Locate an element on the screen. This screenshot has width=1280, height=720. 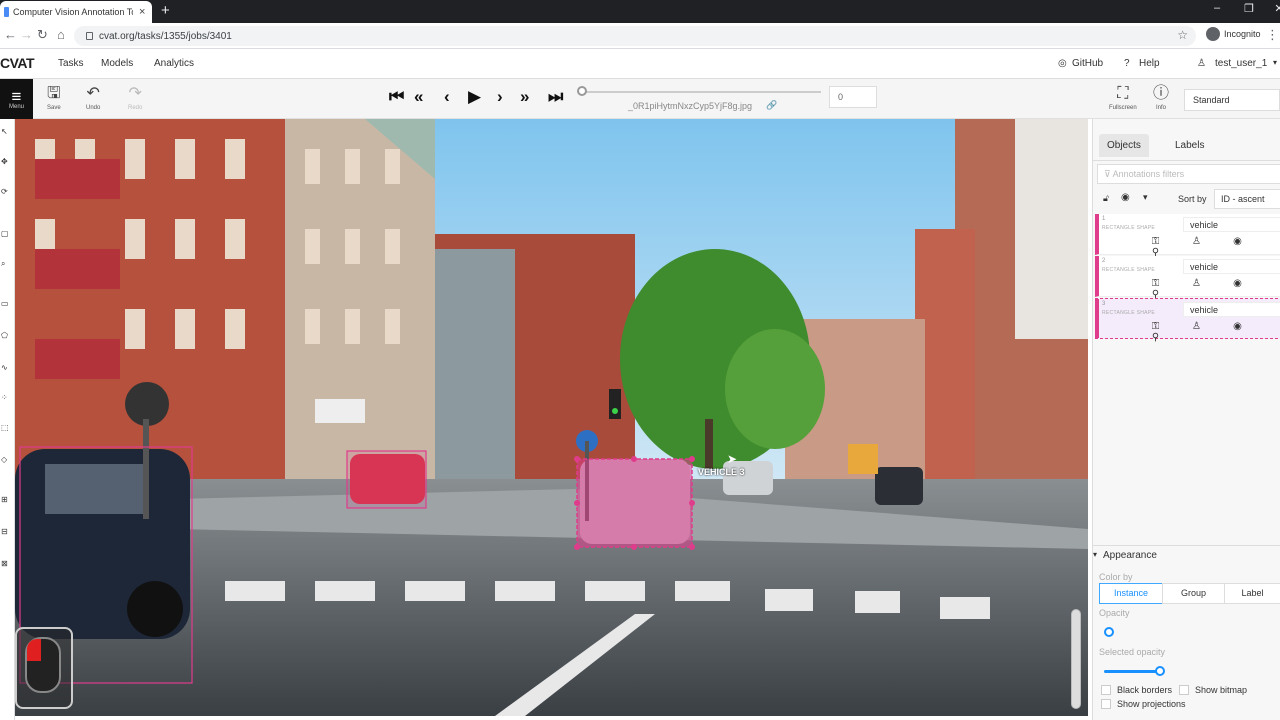
show-projections-checkbox: Show projections is located at coordinates (1143, 704).